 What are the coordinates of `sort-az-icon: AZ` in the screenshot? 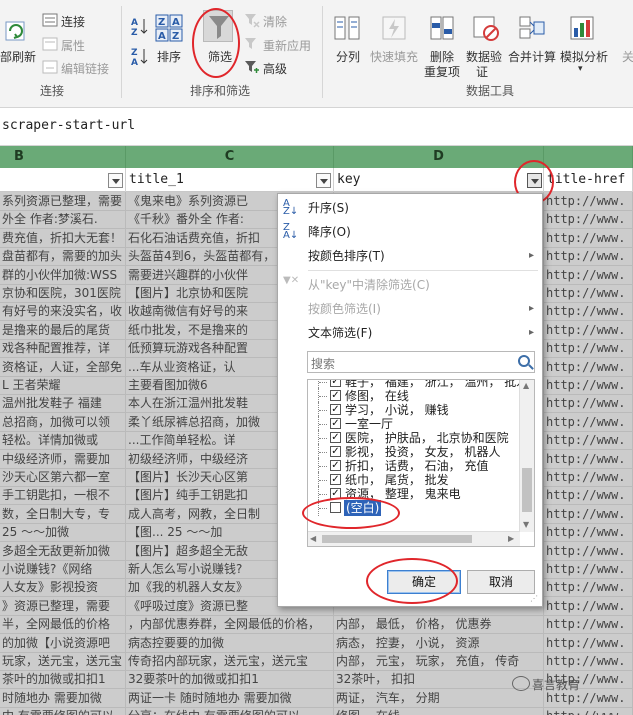 It's located at (140, 27).